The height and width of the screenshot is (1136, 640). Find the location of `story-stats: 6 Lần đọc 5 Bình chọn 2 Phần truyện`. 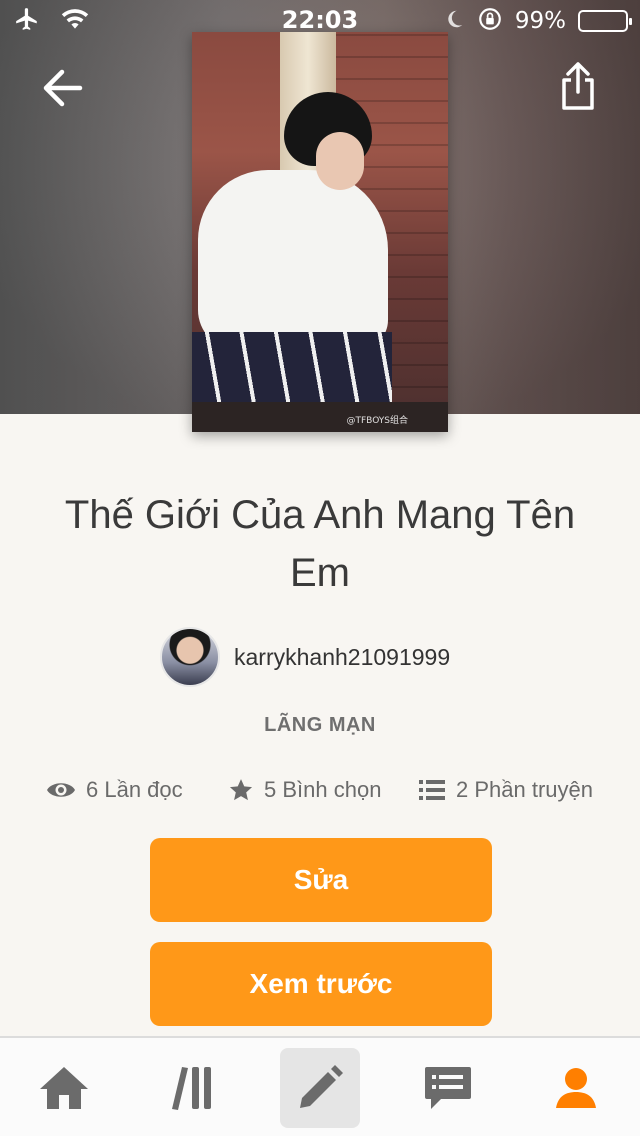

story-stats: 6 Lần đọc 5 Bình chọn 2 Phần truyện is located at coordinates (320, 790).